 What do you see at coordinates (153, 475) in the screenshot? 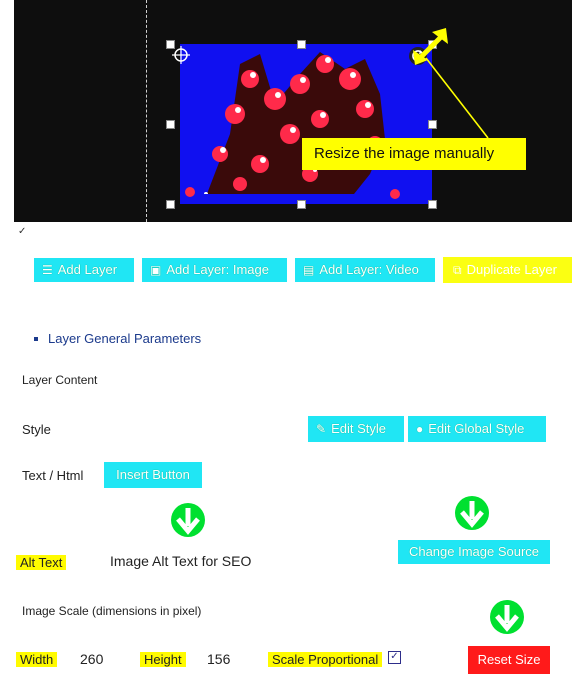
I see `insert-button-button: Insert Button` at bounding box center [153, 475].